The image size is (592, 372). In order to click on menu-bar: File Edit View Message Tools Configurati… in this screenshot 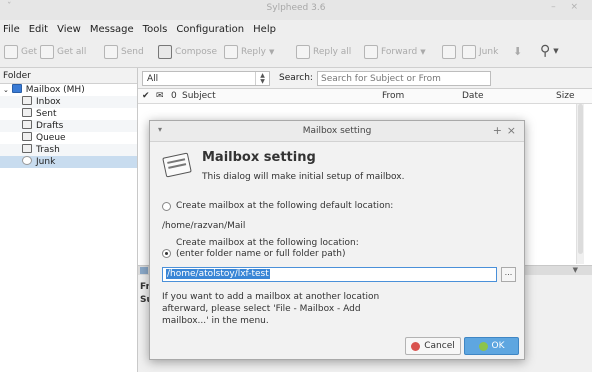, I will do `click(296, 29)`.